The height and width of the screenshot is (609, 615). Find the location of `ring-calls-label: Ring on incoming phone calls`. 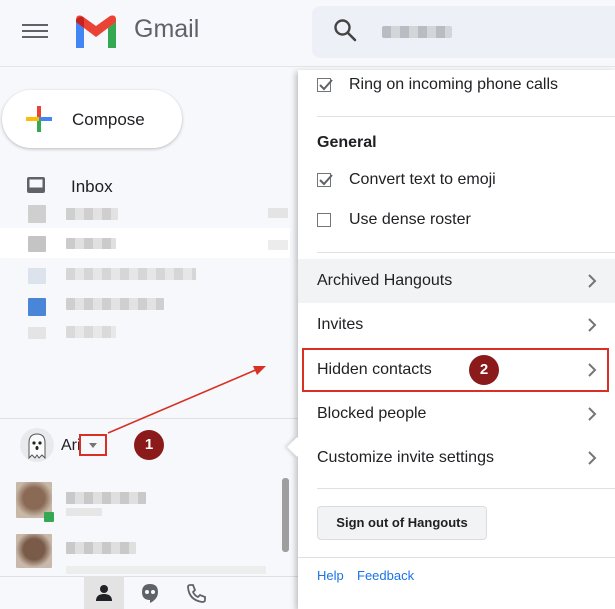

ring-calls-label: Ring on incoming phone calls is located at coordinates (454, 84).